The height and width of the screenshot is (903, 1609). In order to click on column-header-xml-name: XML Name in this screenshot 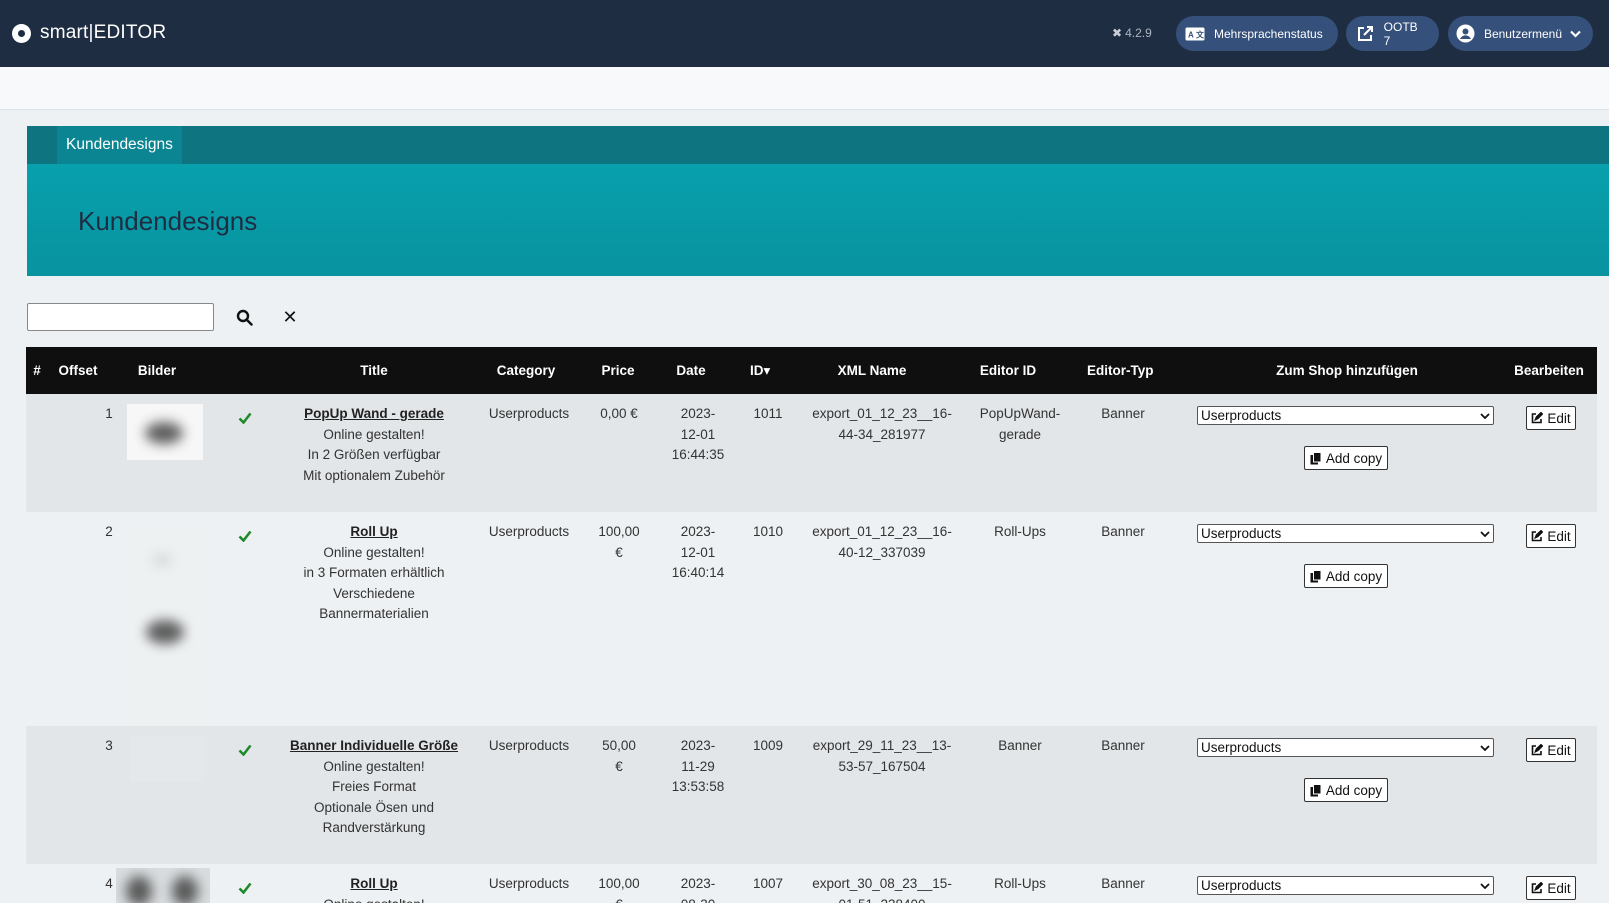, I will do `click(872, 370)`.